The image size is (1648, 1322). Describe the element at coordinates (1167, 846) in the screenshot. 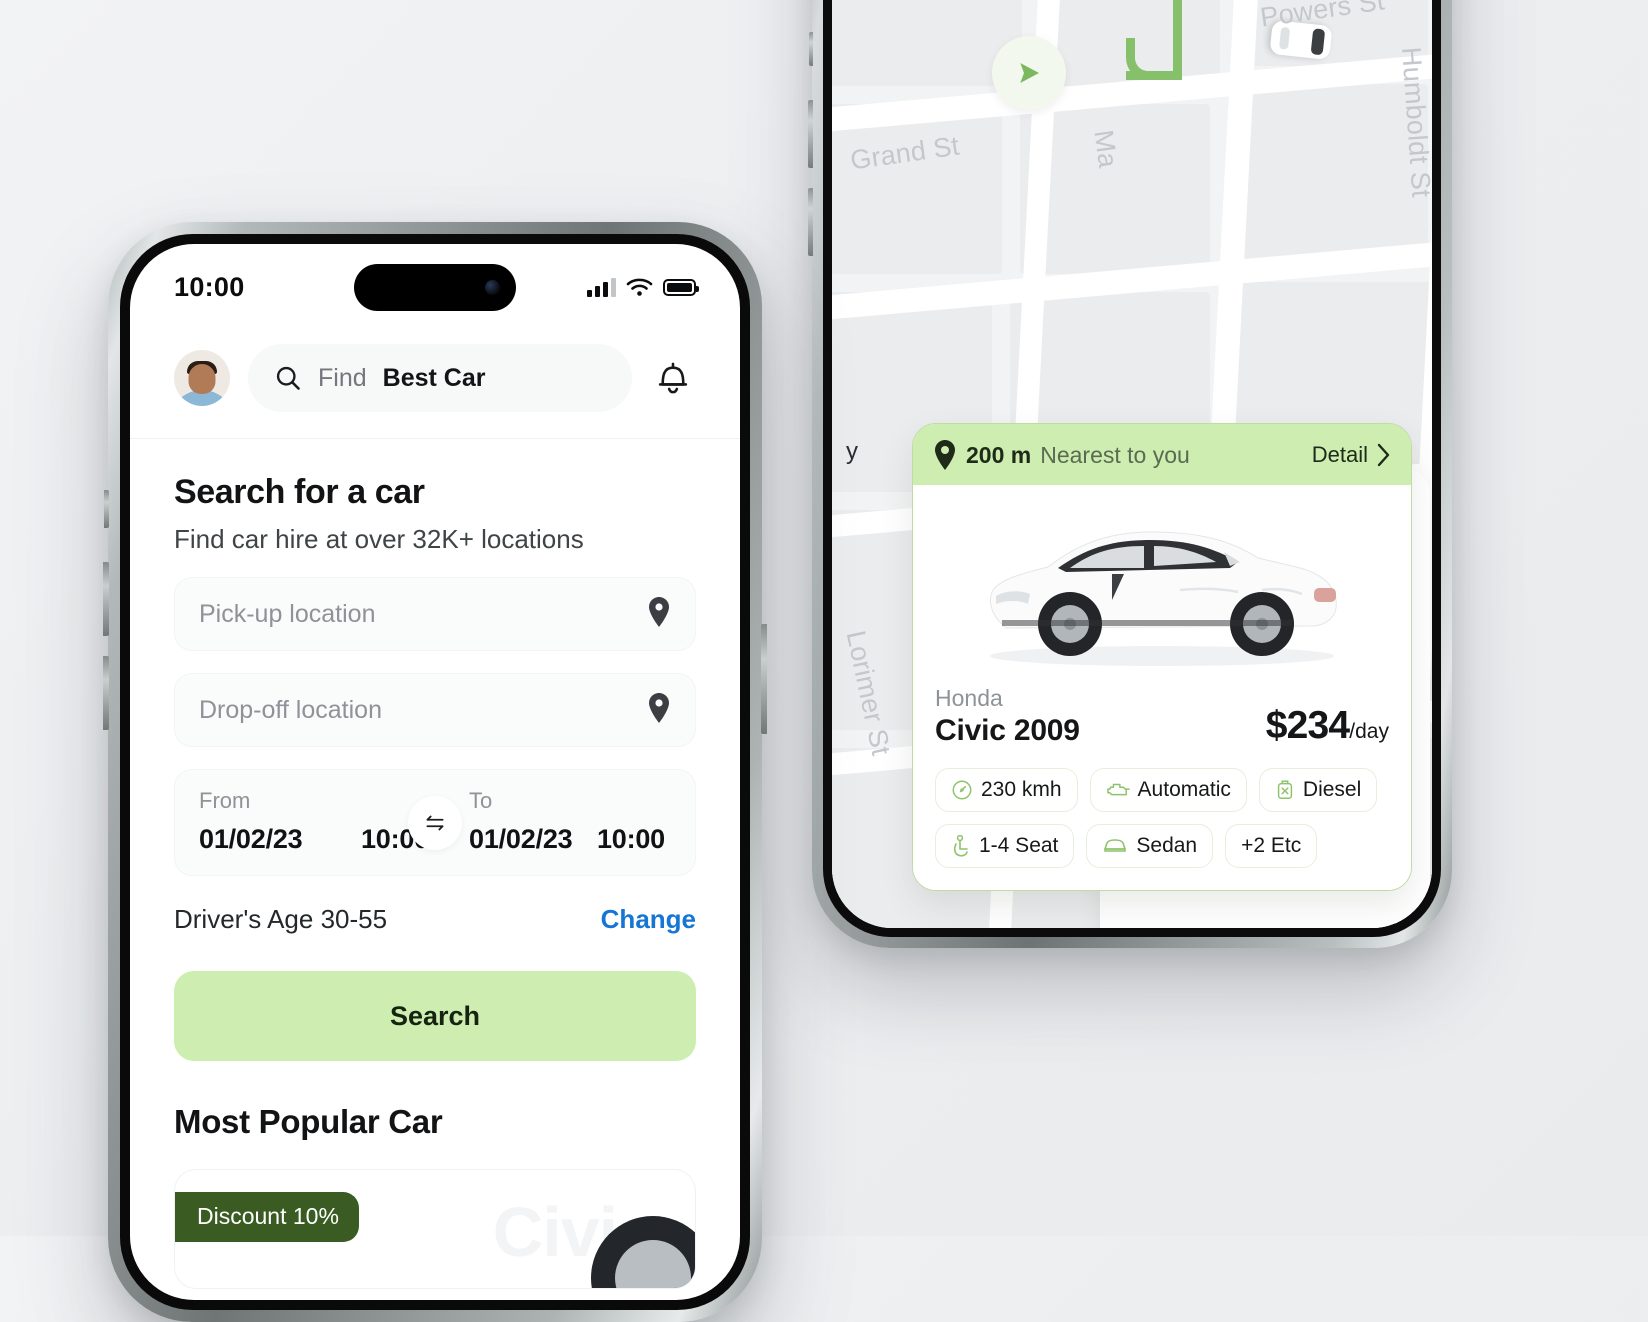

I see `car-spec-label: Sedan` at that location.